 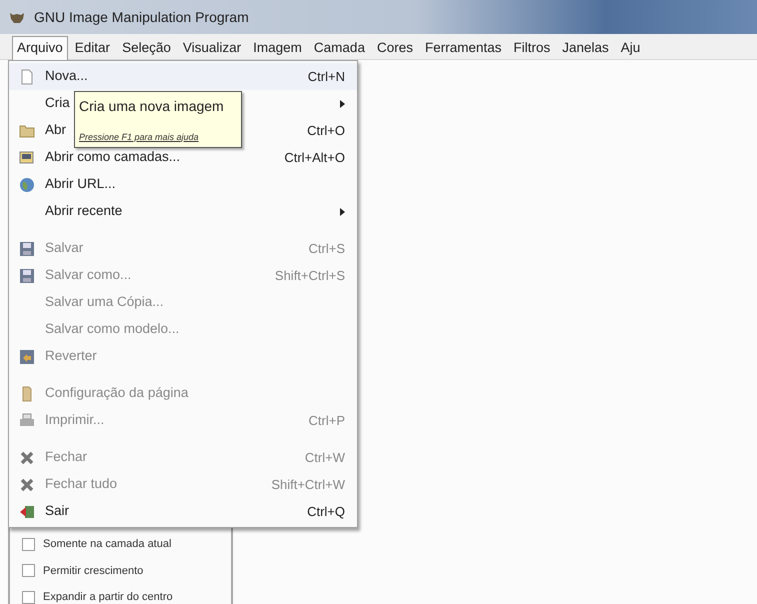 What do you see at coordinates (108, 597) in the screenshot?
I see `checkbox-label: Expandir a partir do centro` at bounding box center [108, 597].